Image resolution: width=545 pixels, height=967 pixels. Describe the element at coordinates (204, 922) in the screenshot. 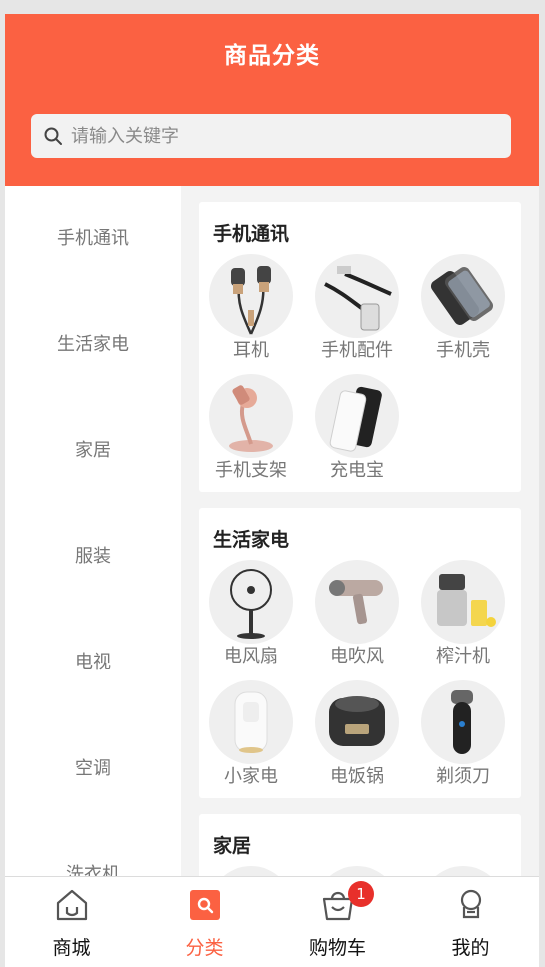

I see `tab-category: 分类` at that location.